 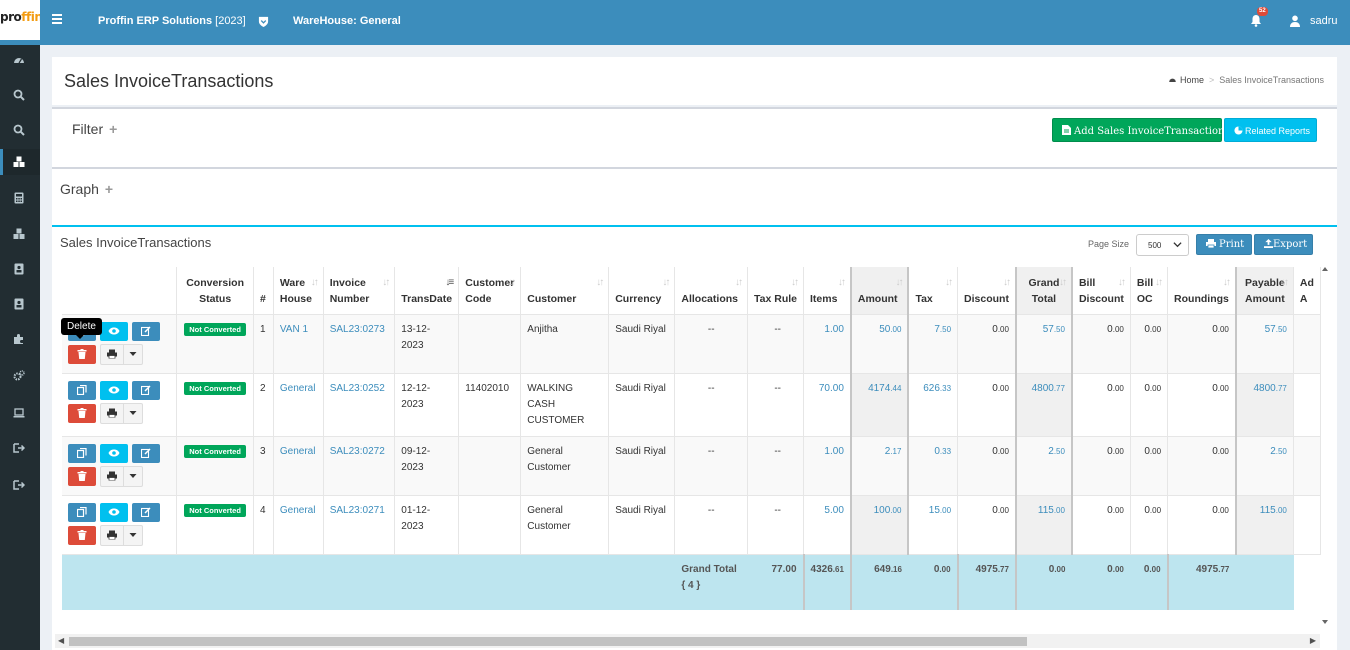 I want to click on col-roundings: Roundings ↓↑, so click(x=1202, y=291).